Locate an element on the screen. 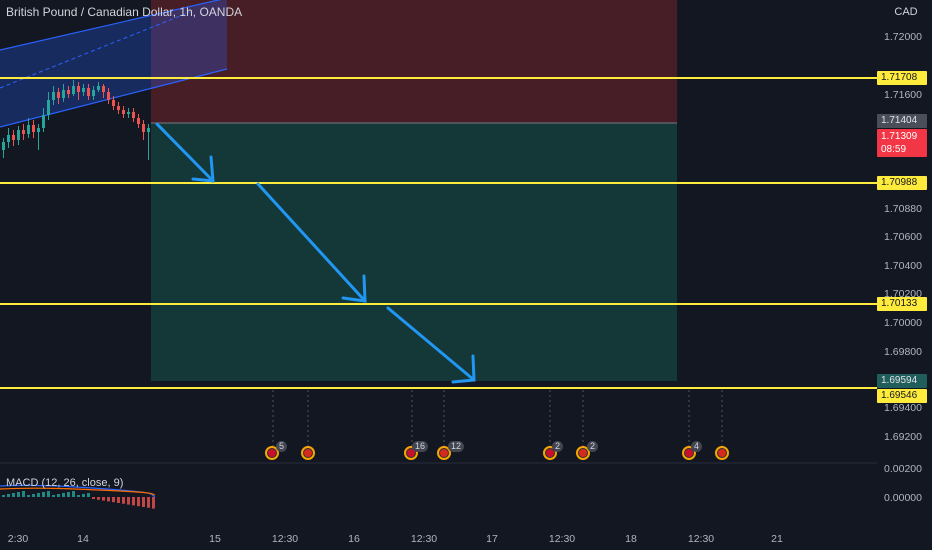 This screenshot has height=550, width=932. level-tag-4: 1.69546 is located at coordinates (902, 396).